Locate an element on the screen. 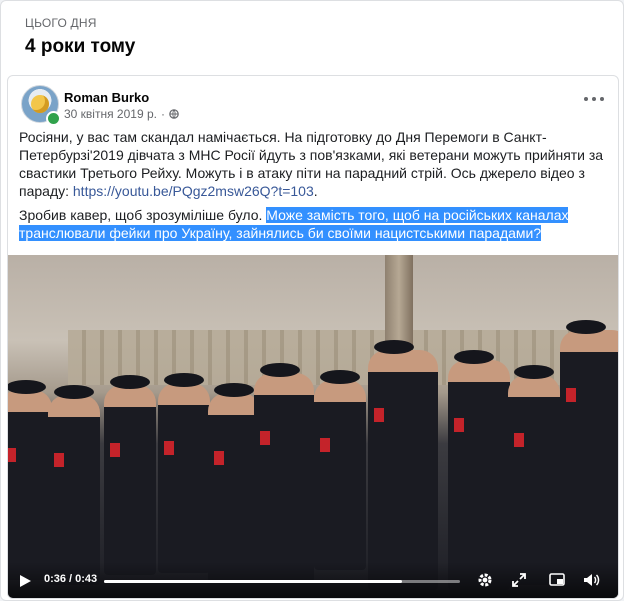 The image size is (624, 601). post-paragraph-2-text: Зробив кавер, щоб зрозуміліше було. is located at coordinates (143, 215).